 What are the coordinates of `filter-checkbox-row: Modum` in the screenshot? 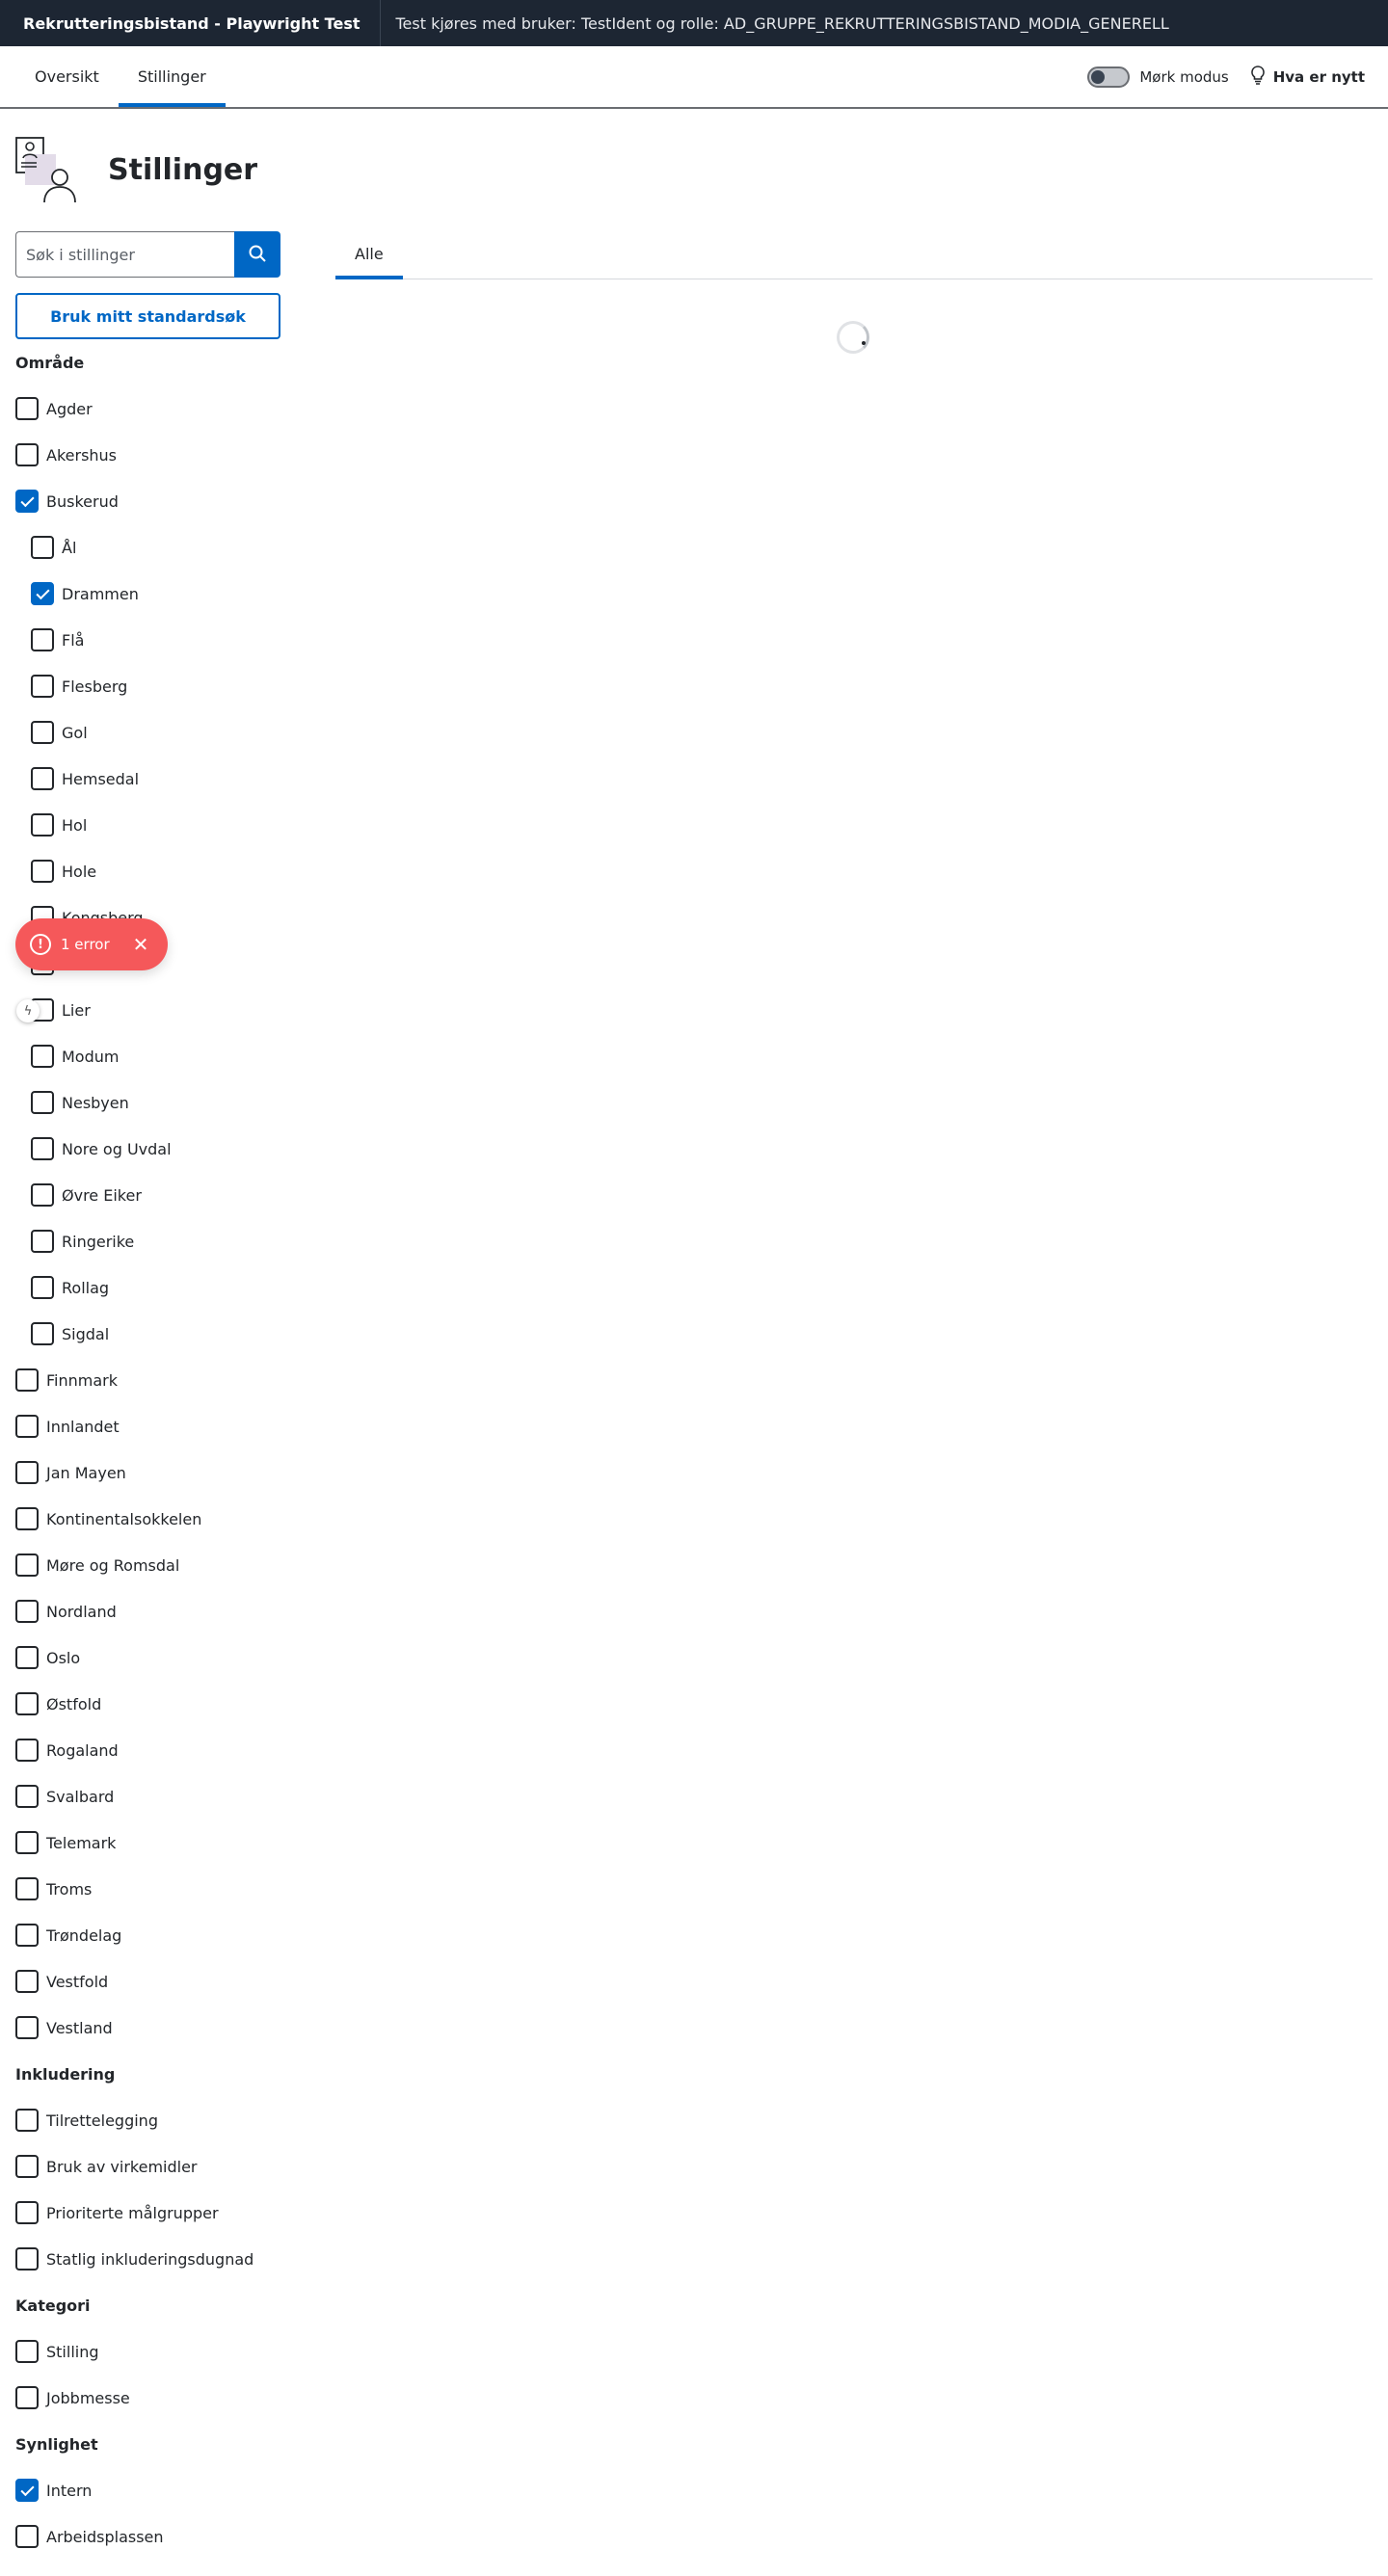 It's located at (147, 1056).